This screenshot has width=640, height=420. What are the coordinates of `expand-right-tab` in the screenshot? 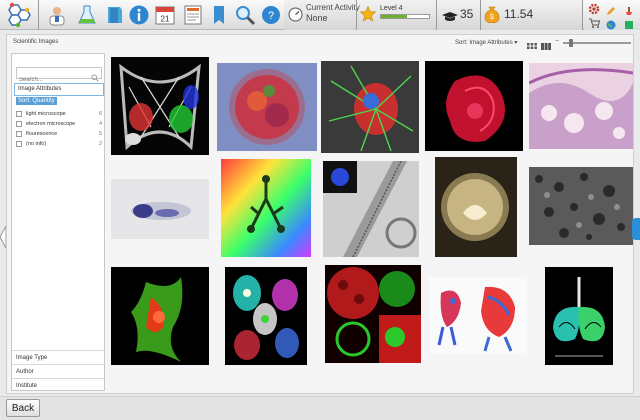 It's located at (636, 229).